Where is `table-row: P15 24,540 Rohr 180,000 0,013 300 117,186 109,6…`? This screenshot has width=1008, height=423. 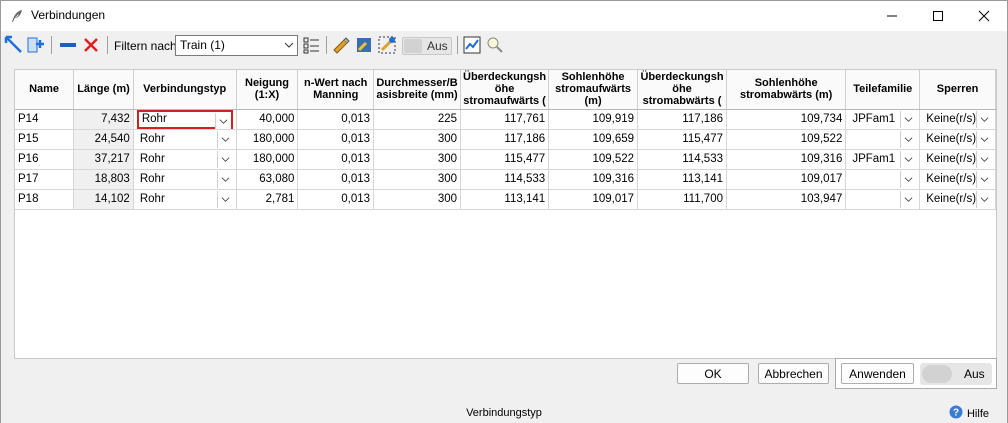 table-row: P15 24,540 Rohr 180,000 0,013 300 117,186 109,6… is located at coordinates (505, 139).